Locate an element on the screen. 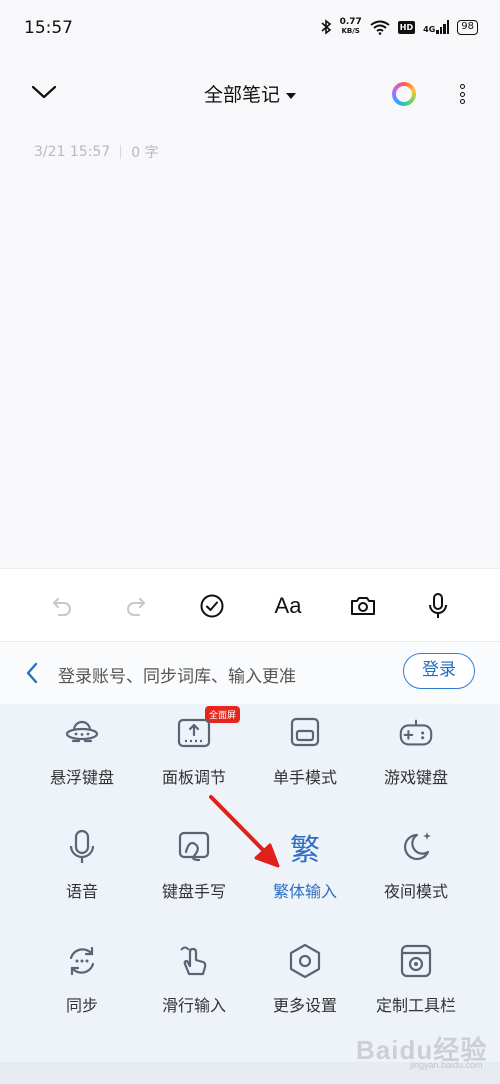  tile-sync: 同步 is located at coordinates (82, 979).